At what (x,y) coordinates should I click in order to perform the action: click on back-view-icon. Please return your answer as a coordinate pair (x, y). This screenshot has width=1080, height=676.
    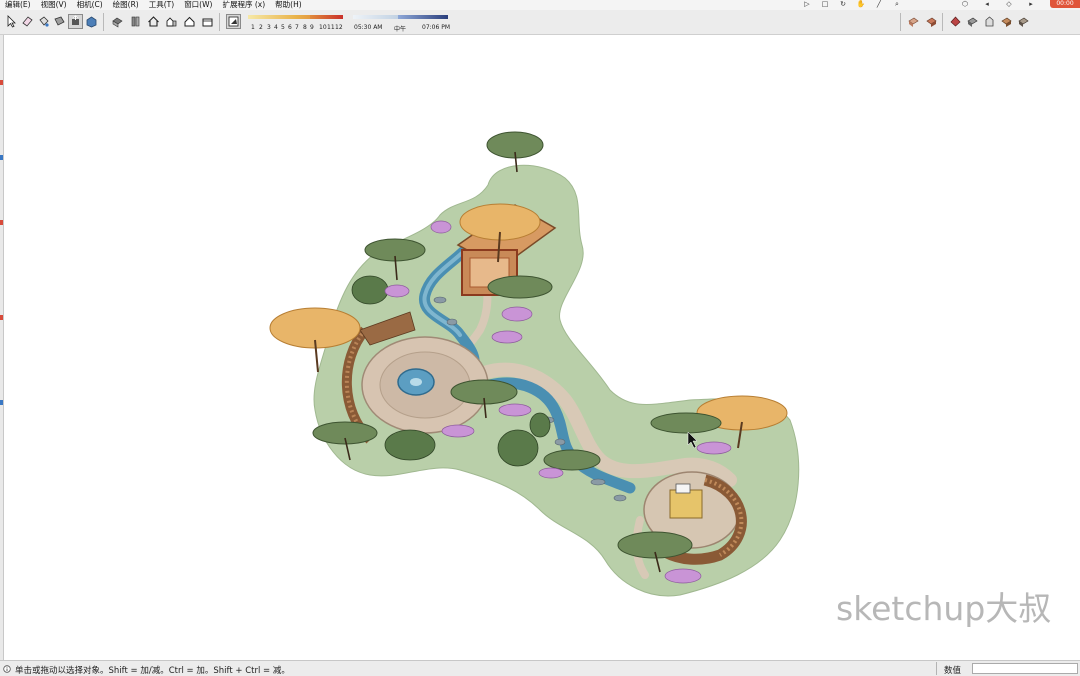
    Looking at the image, I should click on (189, 21).